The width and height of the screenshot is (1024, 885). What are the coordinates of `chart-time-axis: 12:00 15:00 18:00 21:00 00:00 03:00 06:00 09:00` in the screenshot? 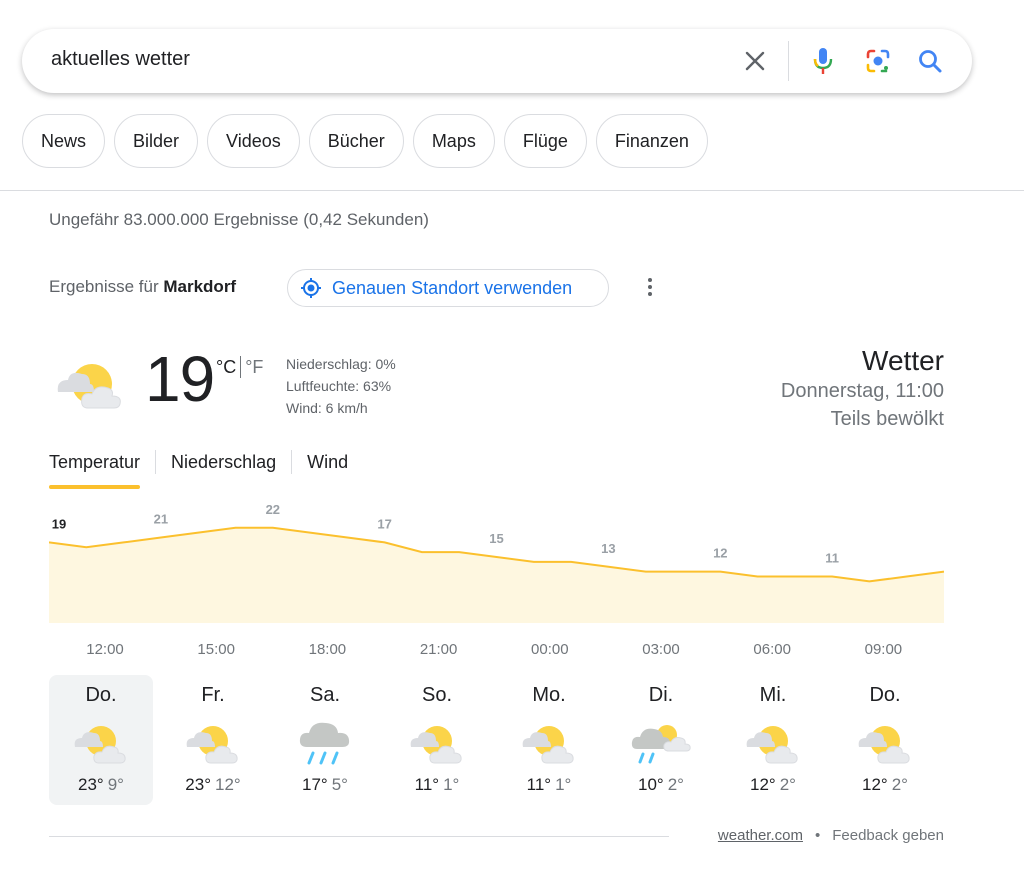 It's located at (496, 651).